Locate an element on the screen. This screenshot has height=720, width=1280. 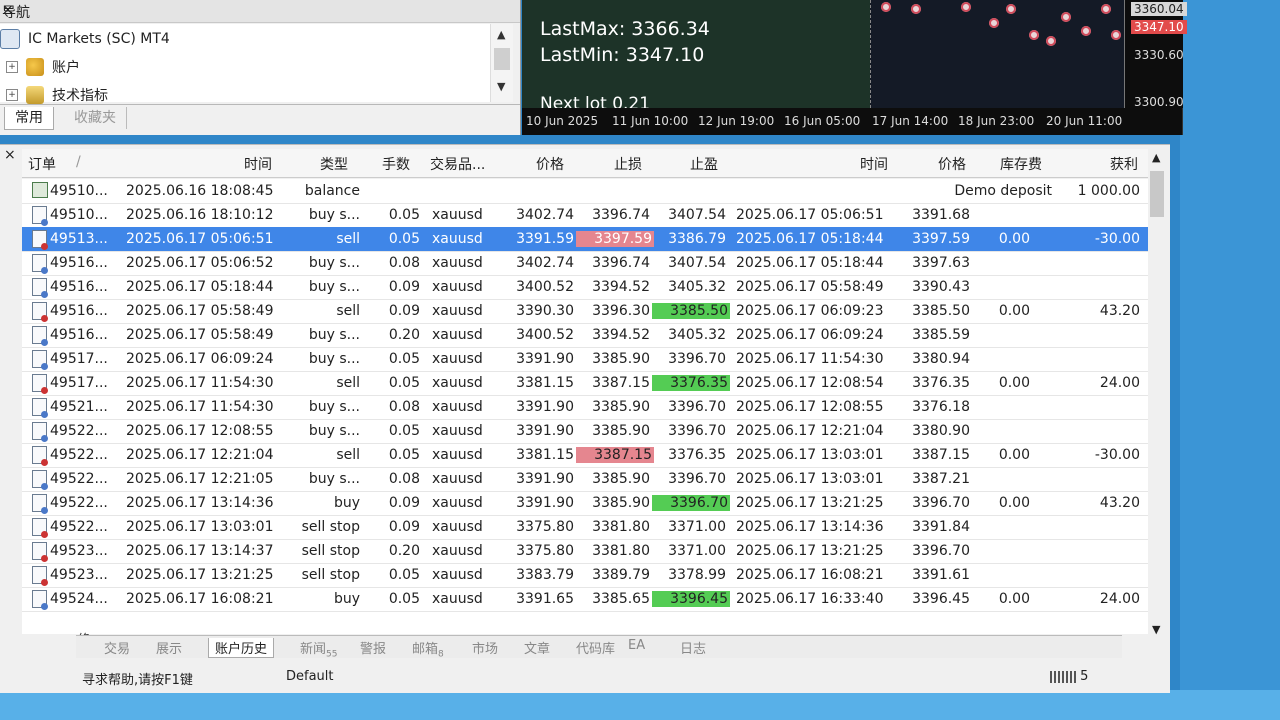
status-profile: Default is located at coordinates (310, 676).